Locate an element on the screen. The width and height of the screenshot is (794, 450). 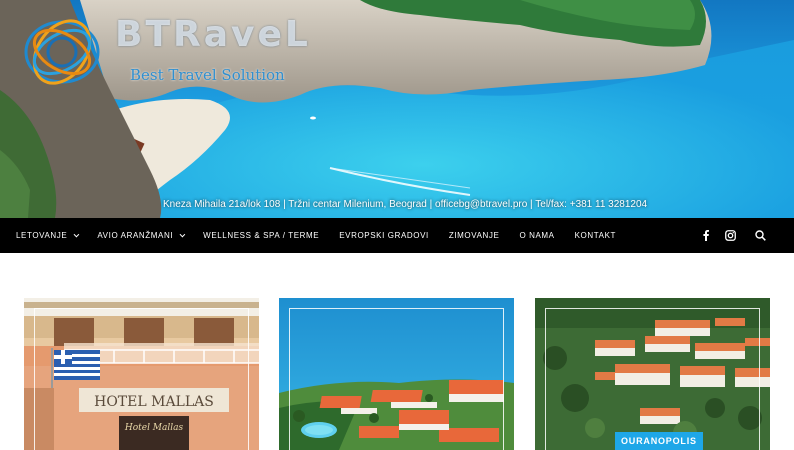
facebook-icon is located at coordinates (706, 236).